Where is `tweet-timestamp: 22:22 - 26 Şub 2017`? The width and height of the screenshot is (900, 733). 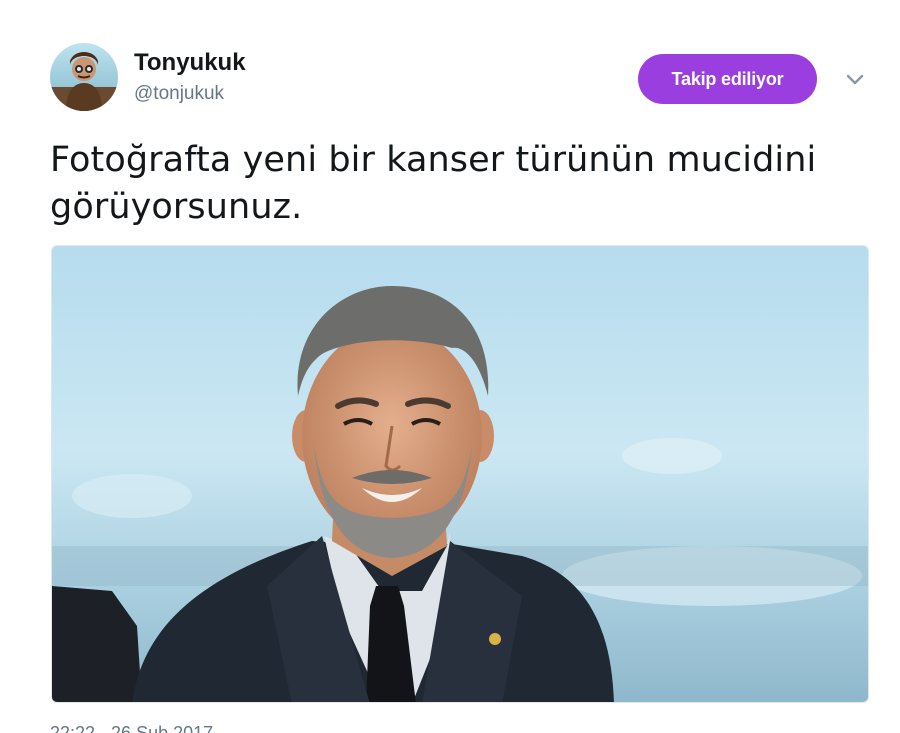 tweet-timestamp: 22:22 - 26 Şub 2017 is located at coordinates (131, 727).